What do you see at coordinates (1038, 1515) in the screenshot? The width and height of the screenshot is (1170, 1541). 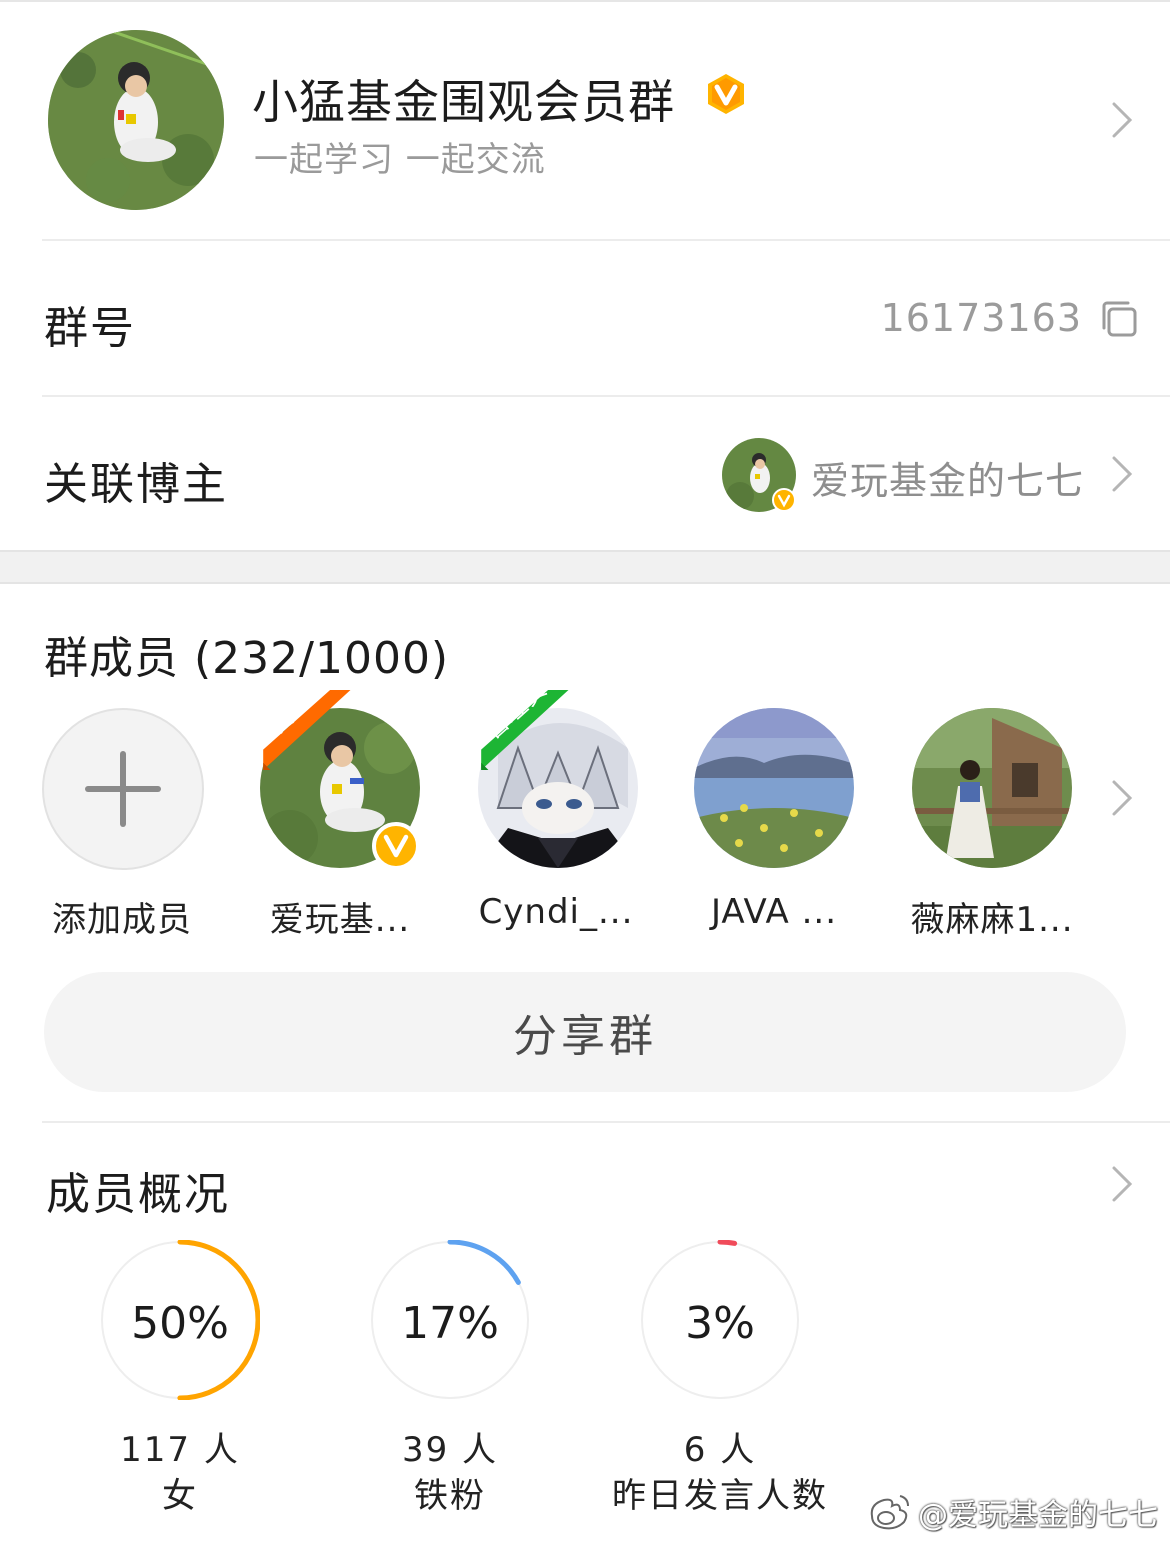 I see `watermark-text: @爱玩基金的七七` at bounding box center [1038, 1515].